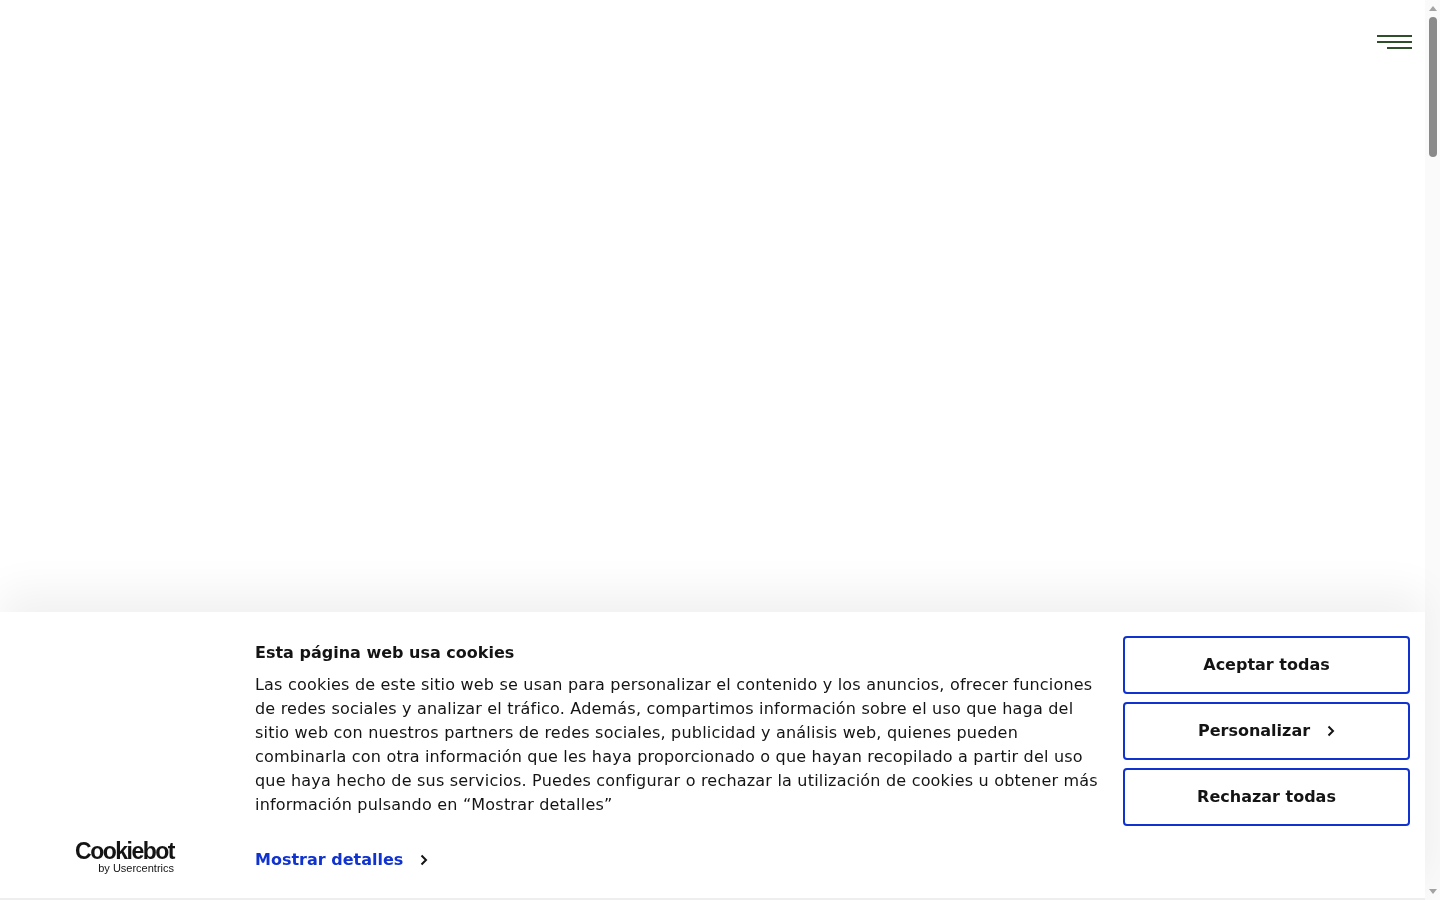 The image size is (1440, 900). What do you see at coordinates (1432, 450) in the screenshot?
I see `scrollbar` at bounding box center [1432, 450].